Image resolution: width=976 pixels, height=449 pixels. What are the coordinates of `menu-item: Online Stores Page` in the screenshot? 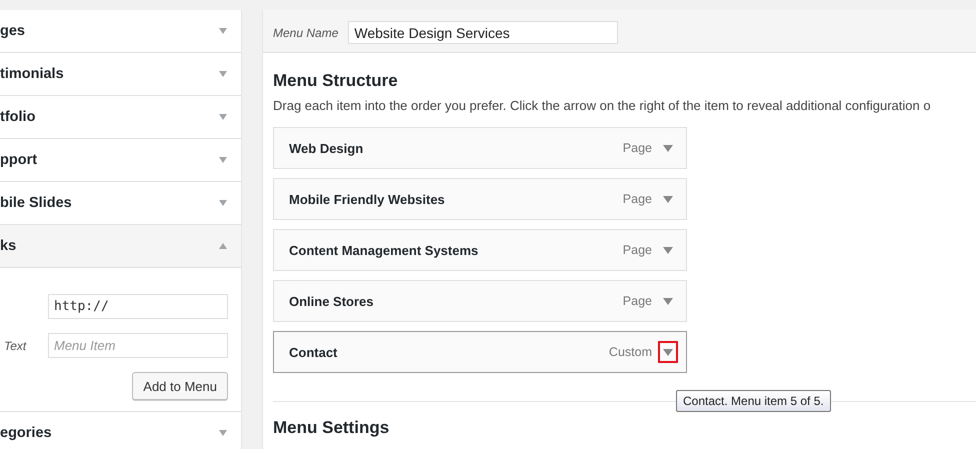 It's located at (480, 301).